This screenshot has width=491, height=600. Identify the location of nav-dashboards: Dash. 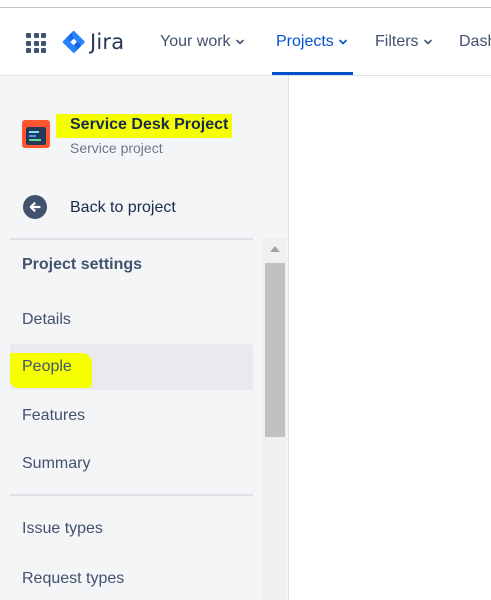
(475, 42).